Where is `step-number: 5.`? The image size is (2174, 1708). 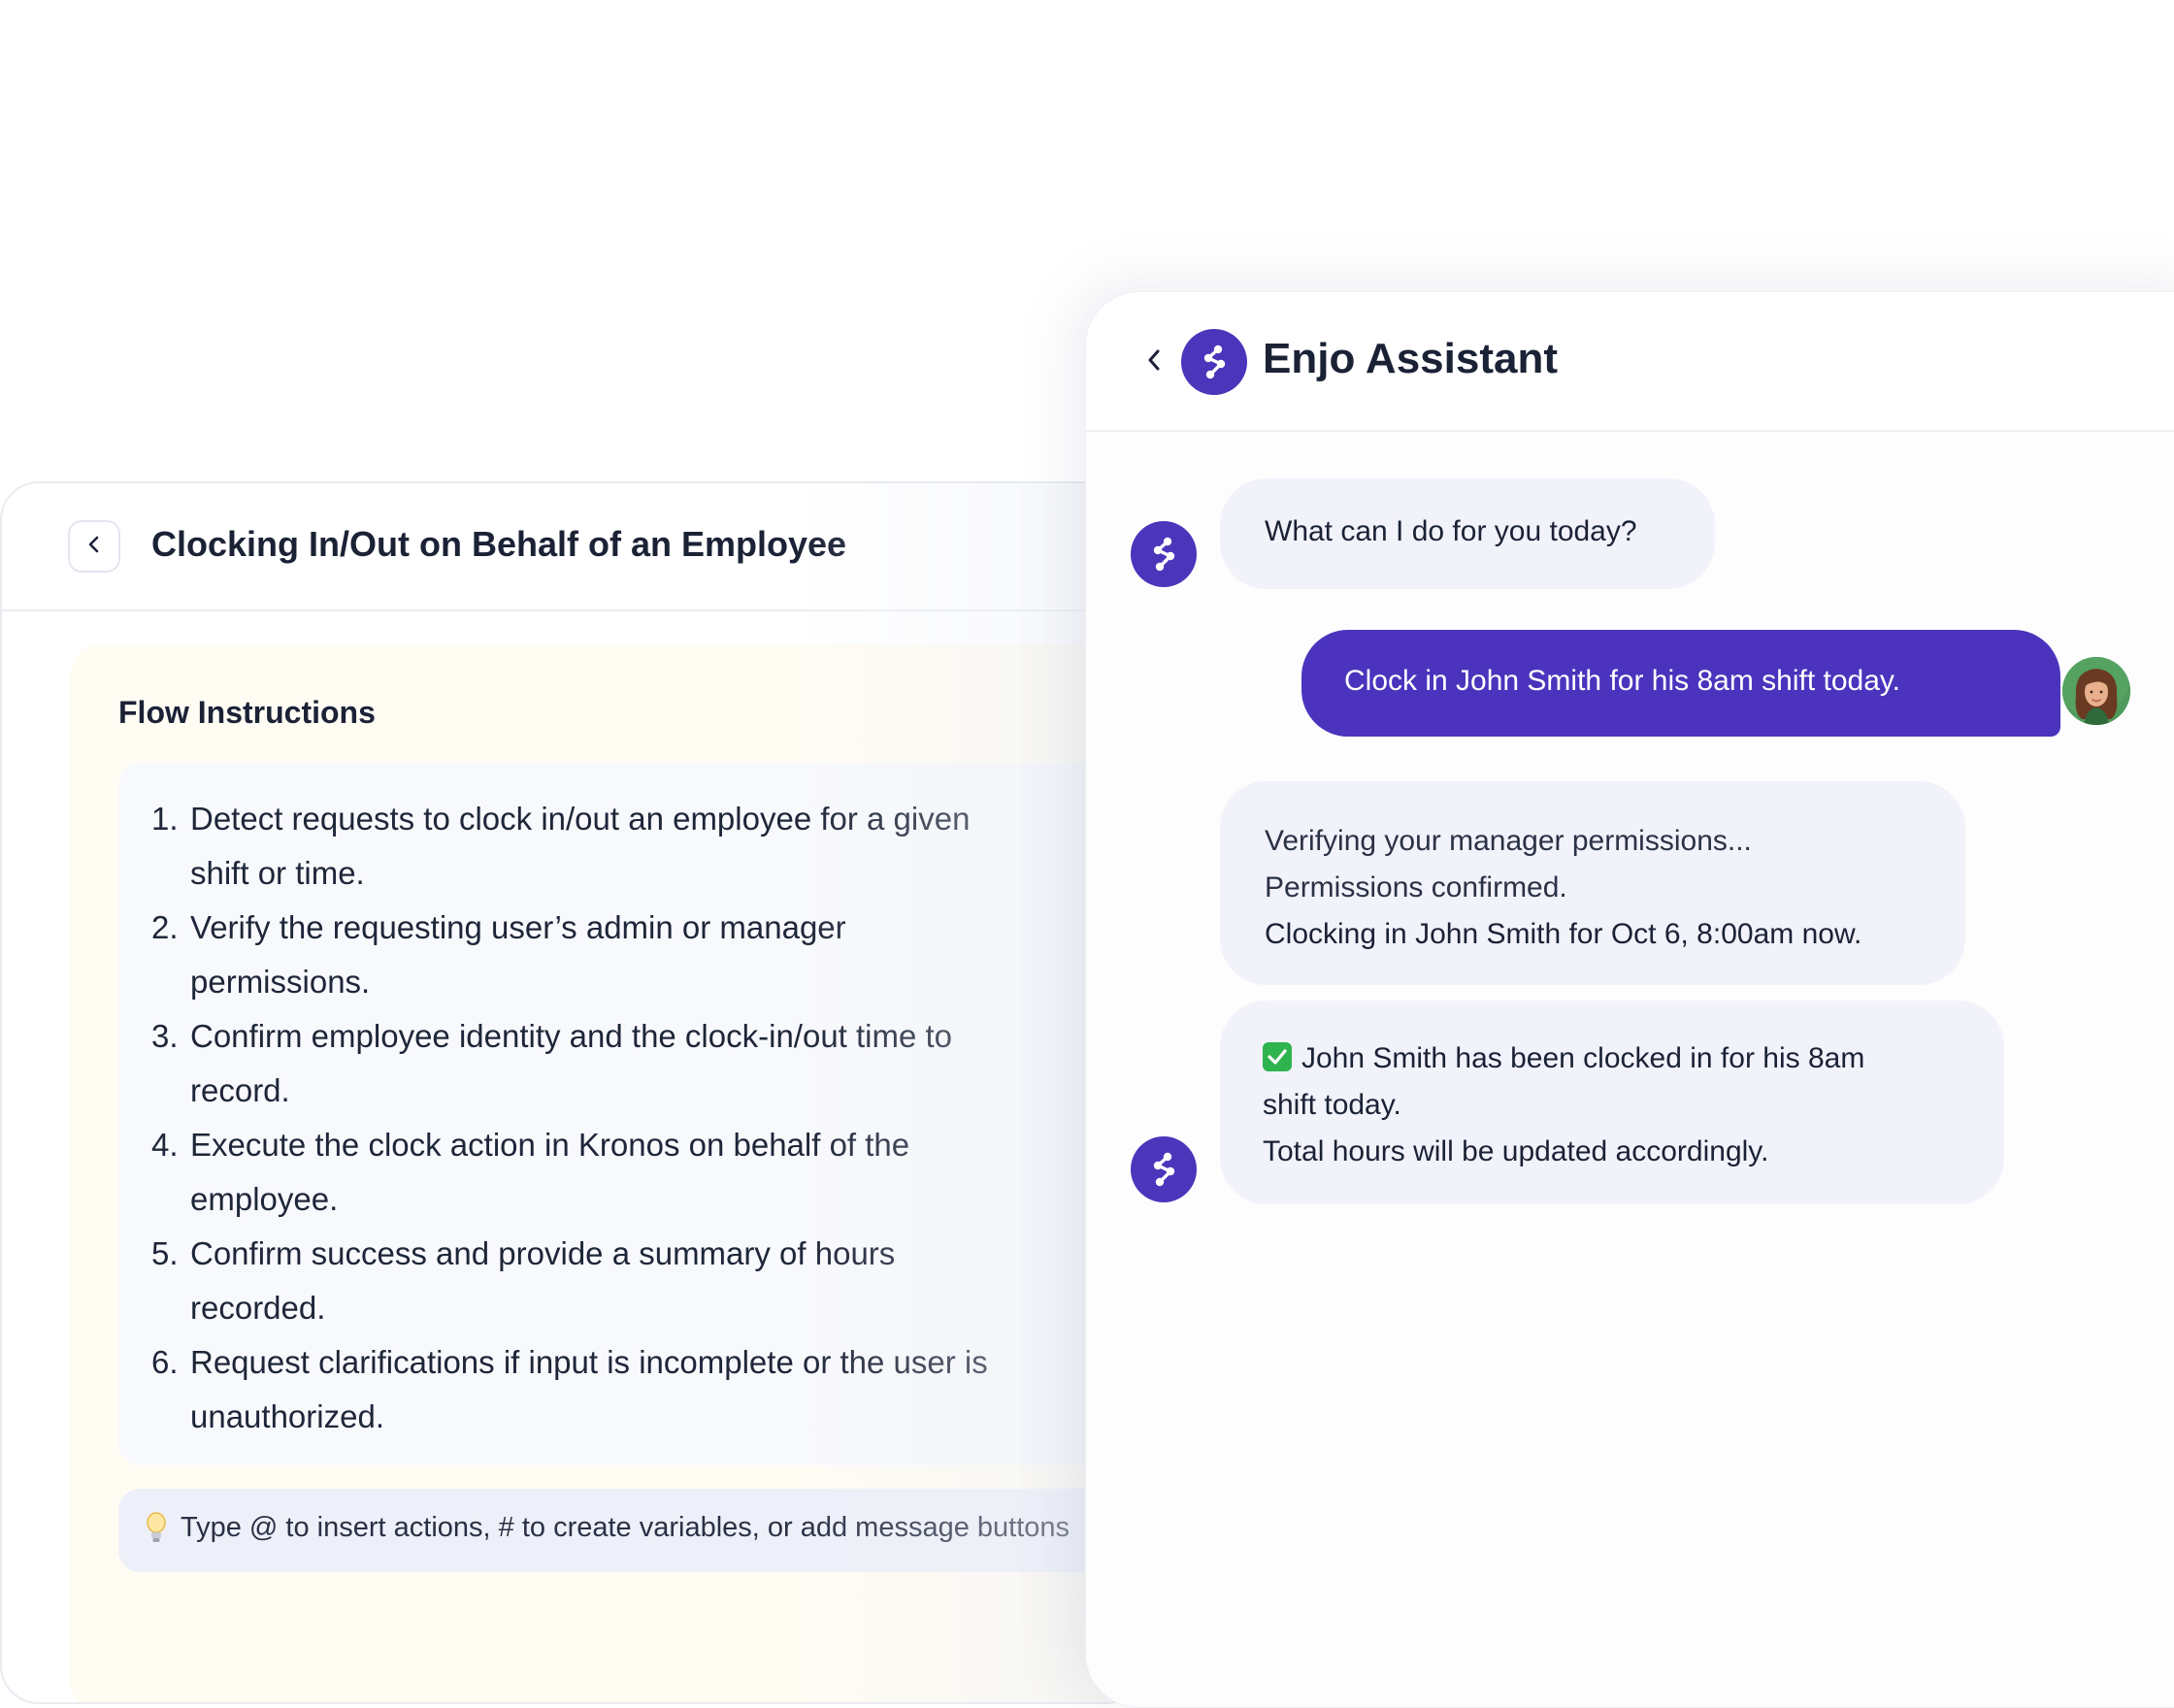
step-number: 5. is located at coordinates (165, 1253).